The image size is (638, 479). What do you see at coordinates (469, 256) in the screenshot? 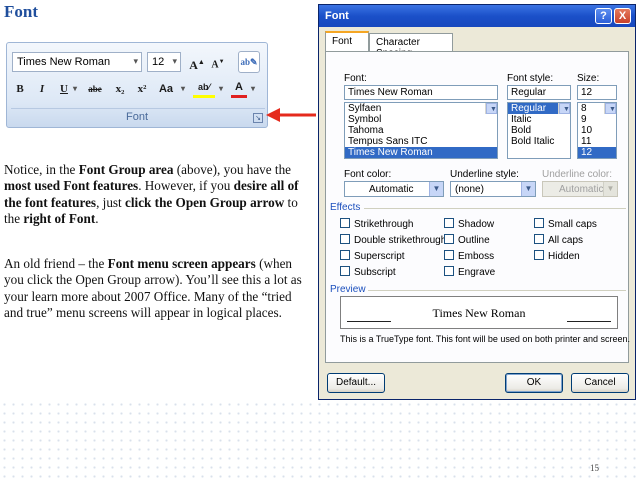
I see `emboss-checkbox: Emboss` at bounding box center [469, 256].